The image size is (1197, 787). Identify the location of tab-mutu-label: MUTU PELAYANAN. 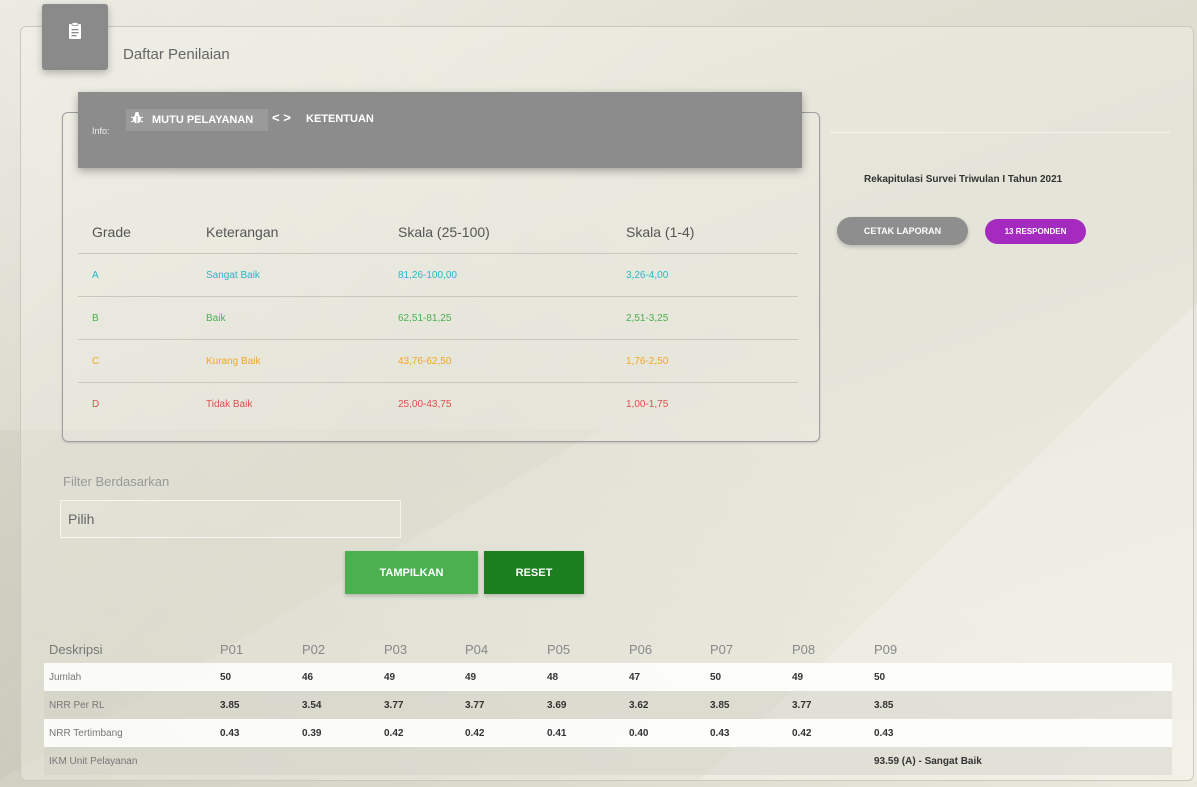
(203, 120).